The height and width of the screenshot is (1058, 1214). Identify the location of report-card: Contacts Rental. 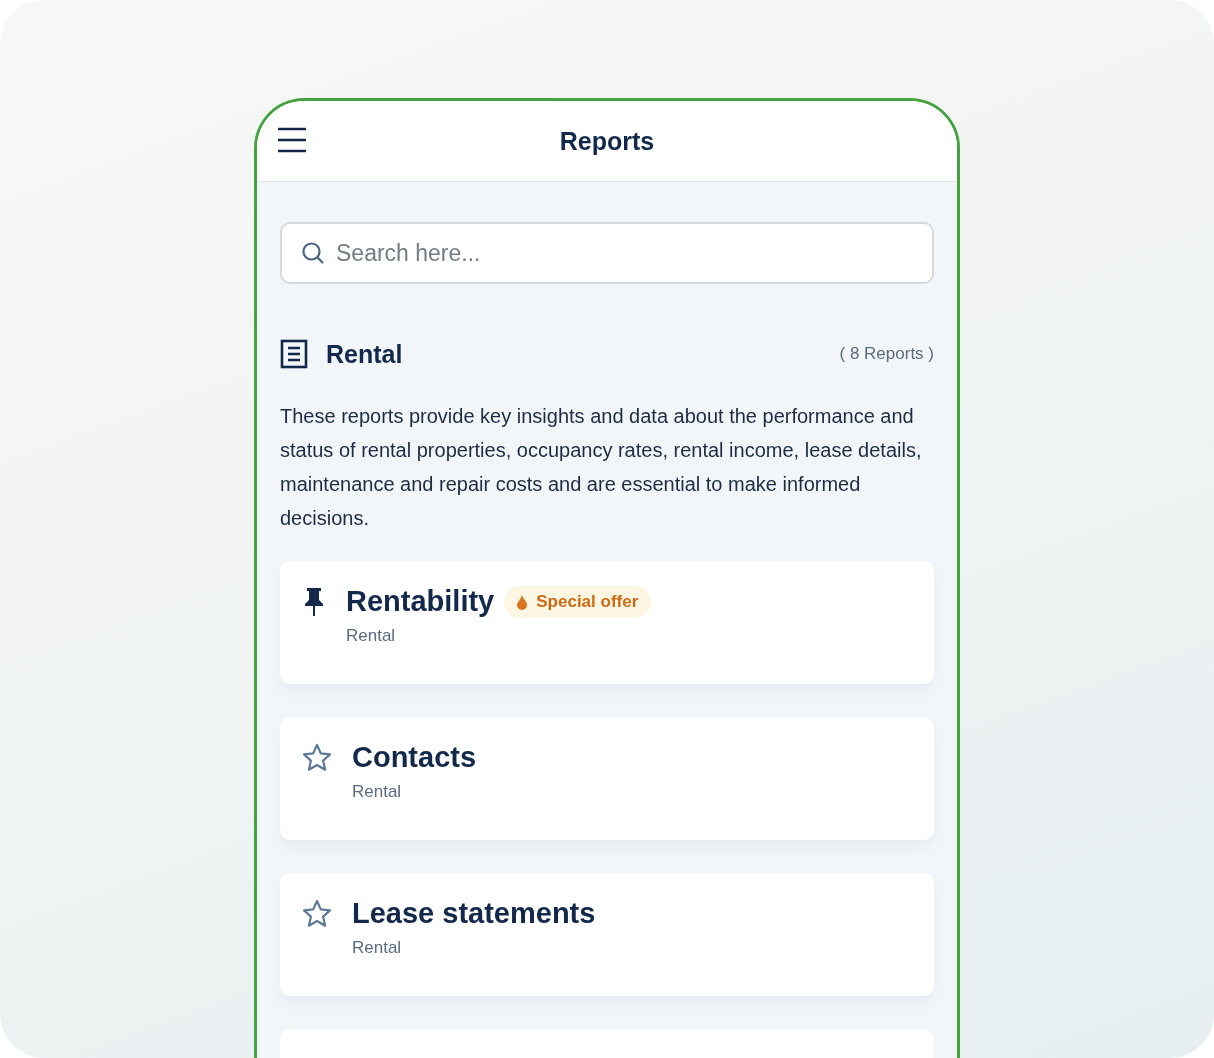
(607, 778).